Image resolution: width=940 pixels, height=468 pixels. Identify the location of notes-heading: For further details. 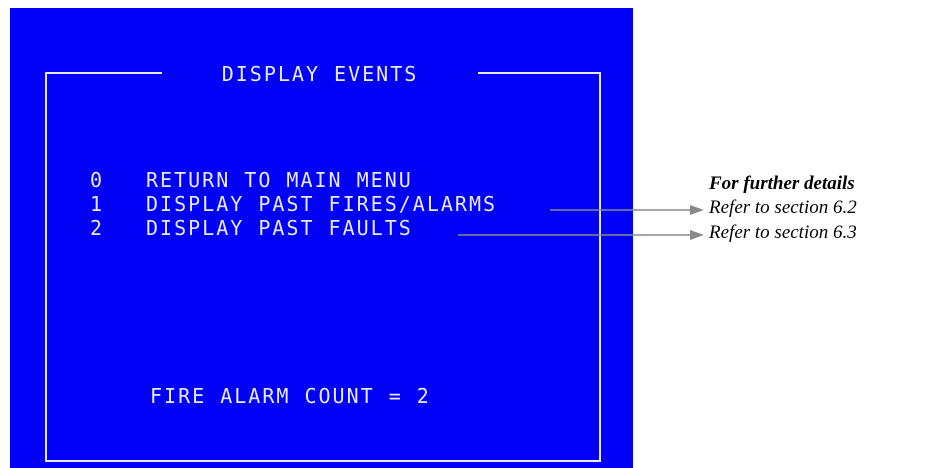
(782, 183).